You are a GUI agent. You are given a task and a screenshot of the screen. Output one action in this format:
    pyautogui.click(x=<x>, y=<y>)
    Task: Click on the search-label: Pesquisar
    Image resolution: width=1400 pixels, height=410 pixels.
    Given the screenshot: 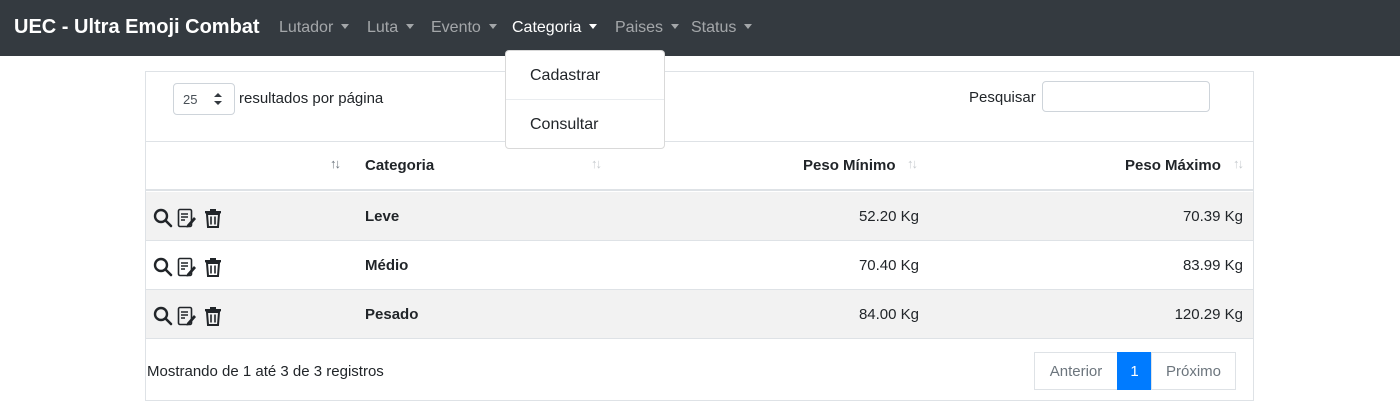 What is the action you would take?
    pyautogui.click(x=1002, y=97)
    